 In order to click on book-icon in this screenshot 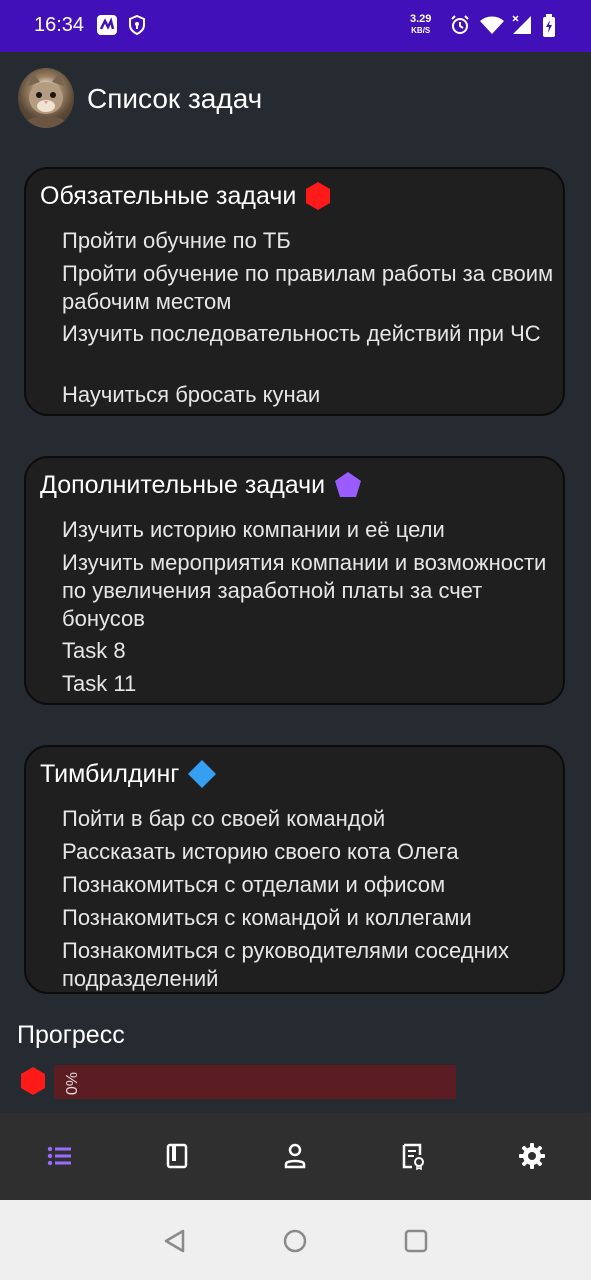, I will do `click(177, 1156)`.